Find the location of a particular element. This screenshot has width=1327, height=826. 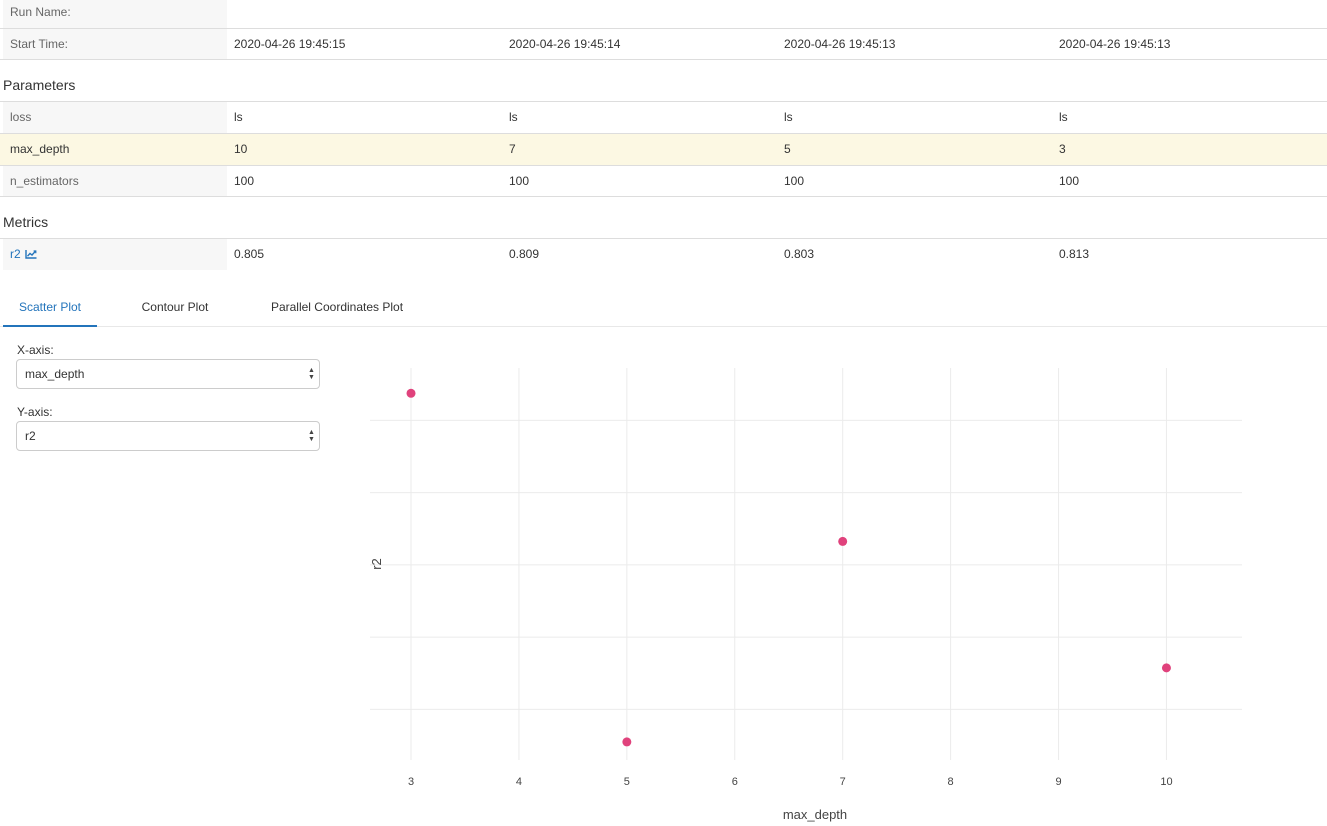

metric-row-r2: r2 0.805 0.809 0.803 0.813 is located at coordinates (663, 254).